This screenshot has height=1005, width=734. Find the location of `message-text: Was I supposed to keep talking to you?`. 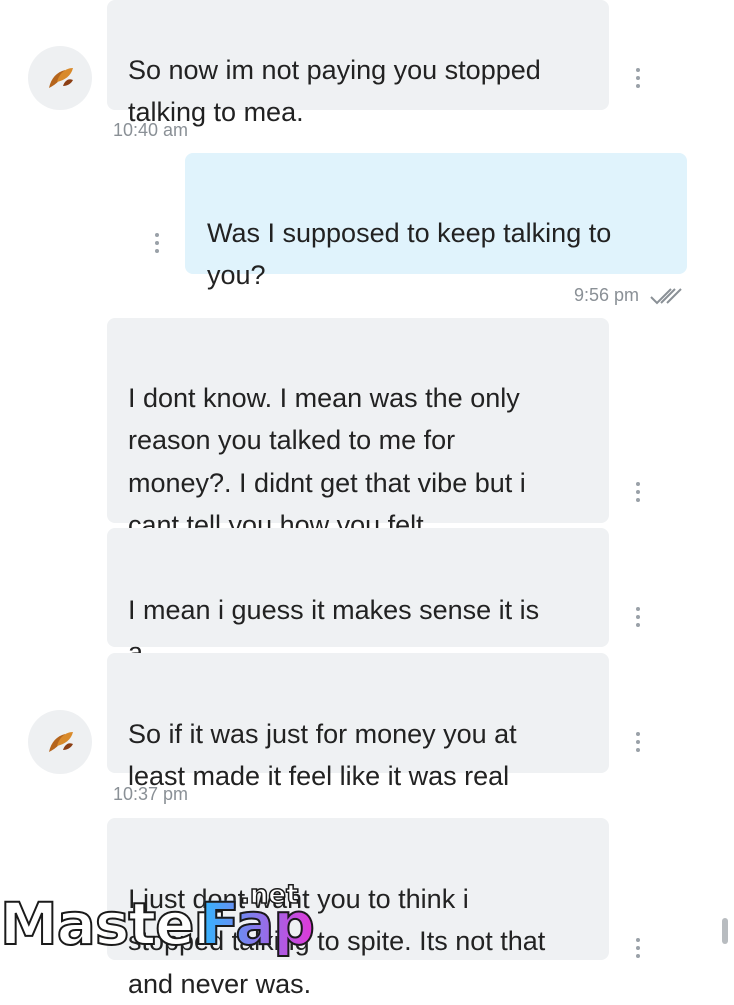

message-text: Was I supposed to keep talking to you? is located at coordinates (409, 254).